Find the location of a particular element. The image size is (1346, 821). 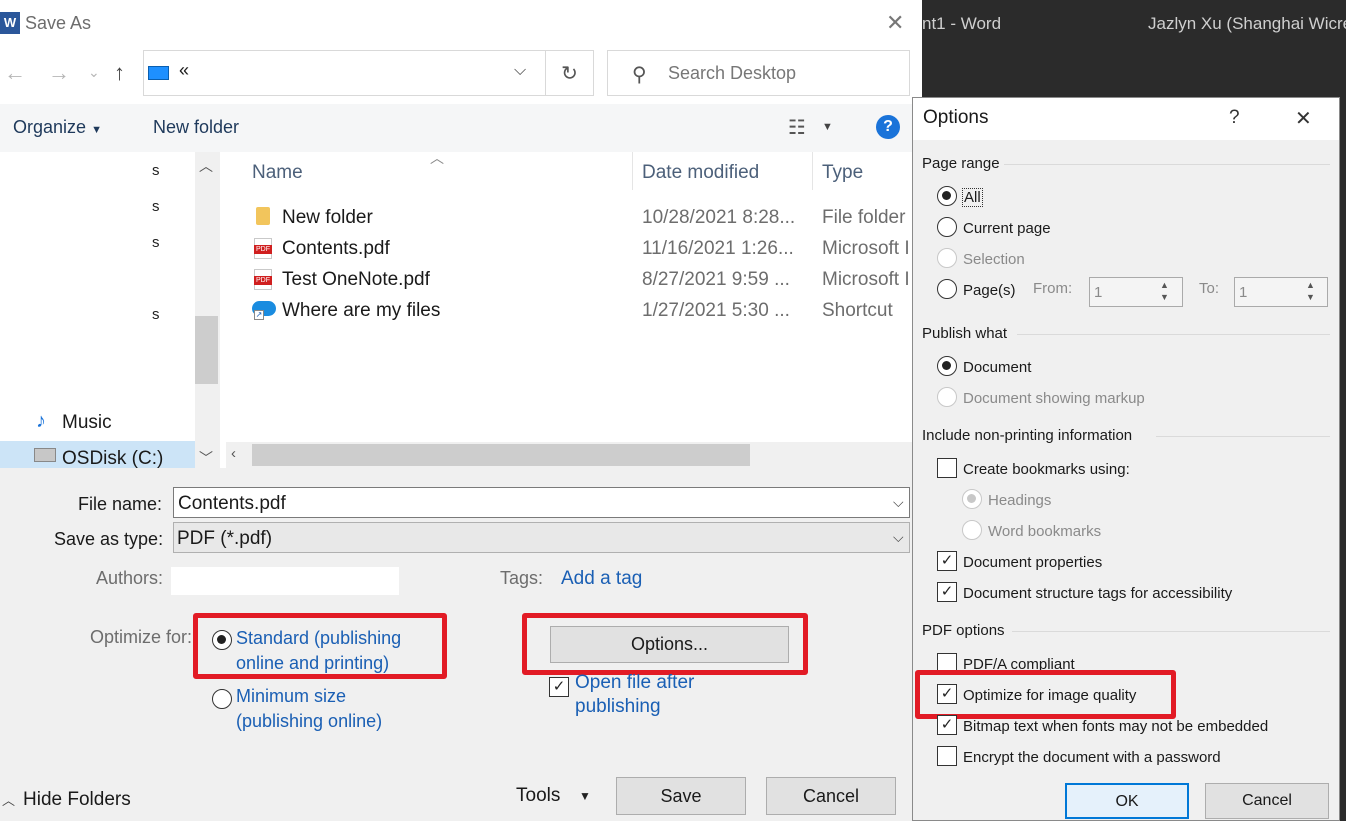

file-name-dropdown-icon: ⌵ is located at coordinates (898, 502).